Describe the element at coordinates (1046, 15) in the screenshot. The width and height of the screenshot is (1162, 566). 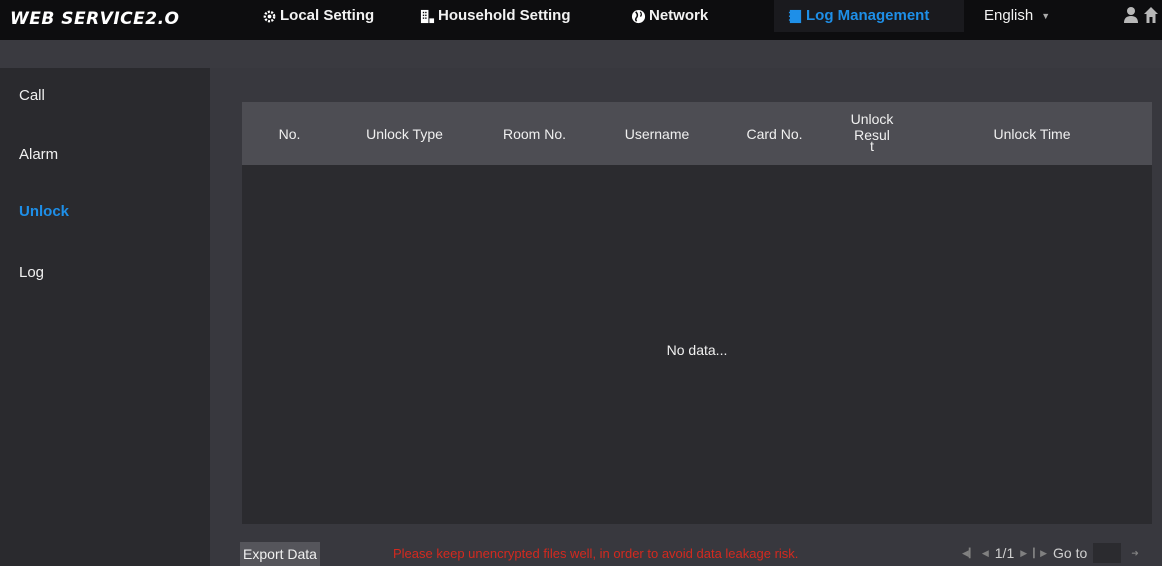
I see `chevron-down-icon: ▼` at that location.